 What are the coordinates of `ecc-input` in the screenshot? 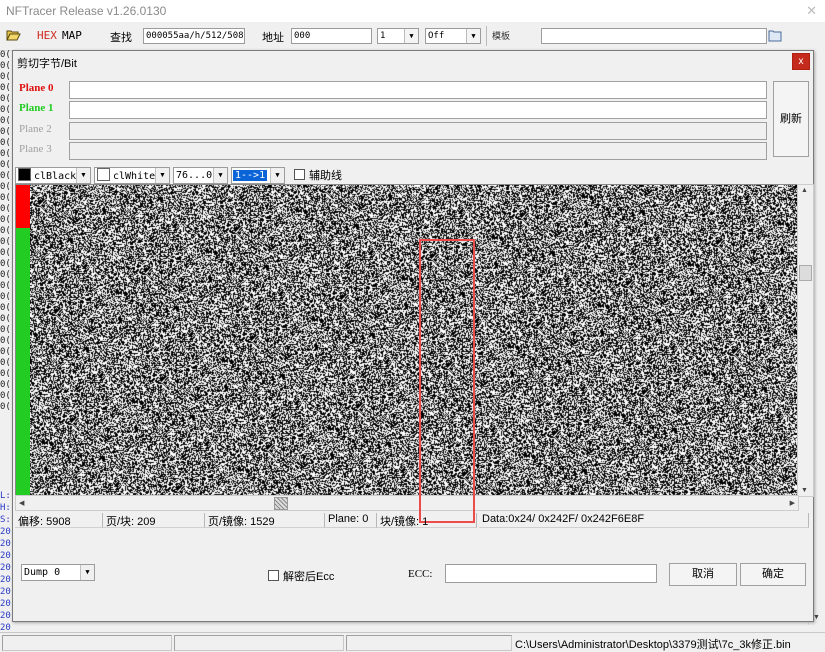 It's located at (551, 573).